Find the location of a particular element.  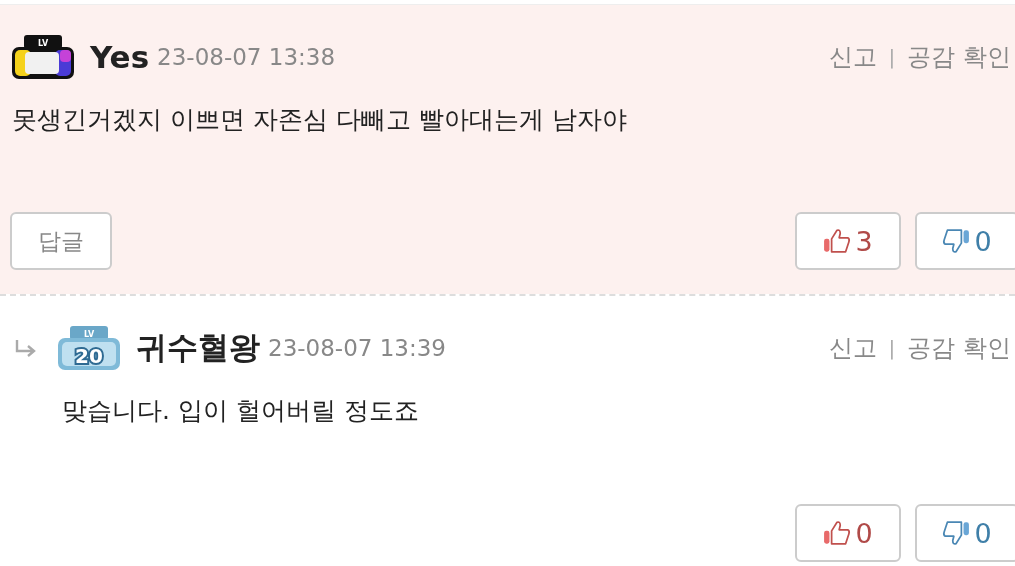

author-name: Yes is located at coordinates (120, 57).